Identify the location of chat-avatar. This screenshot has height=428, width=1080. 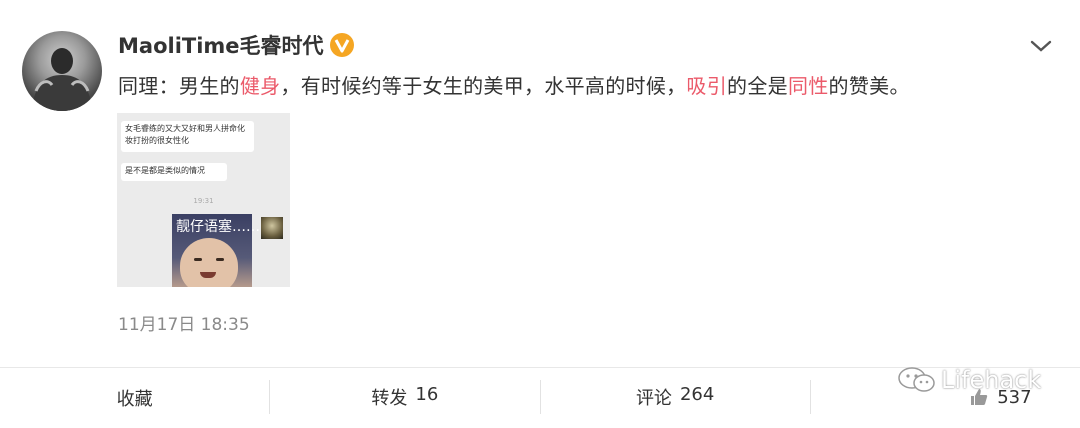
(272, 228).